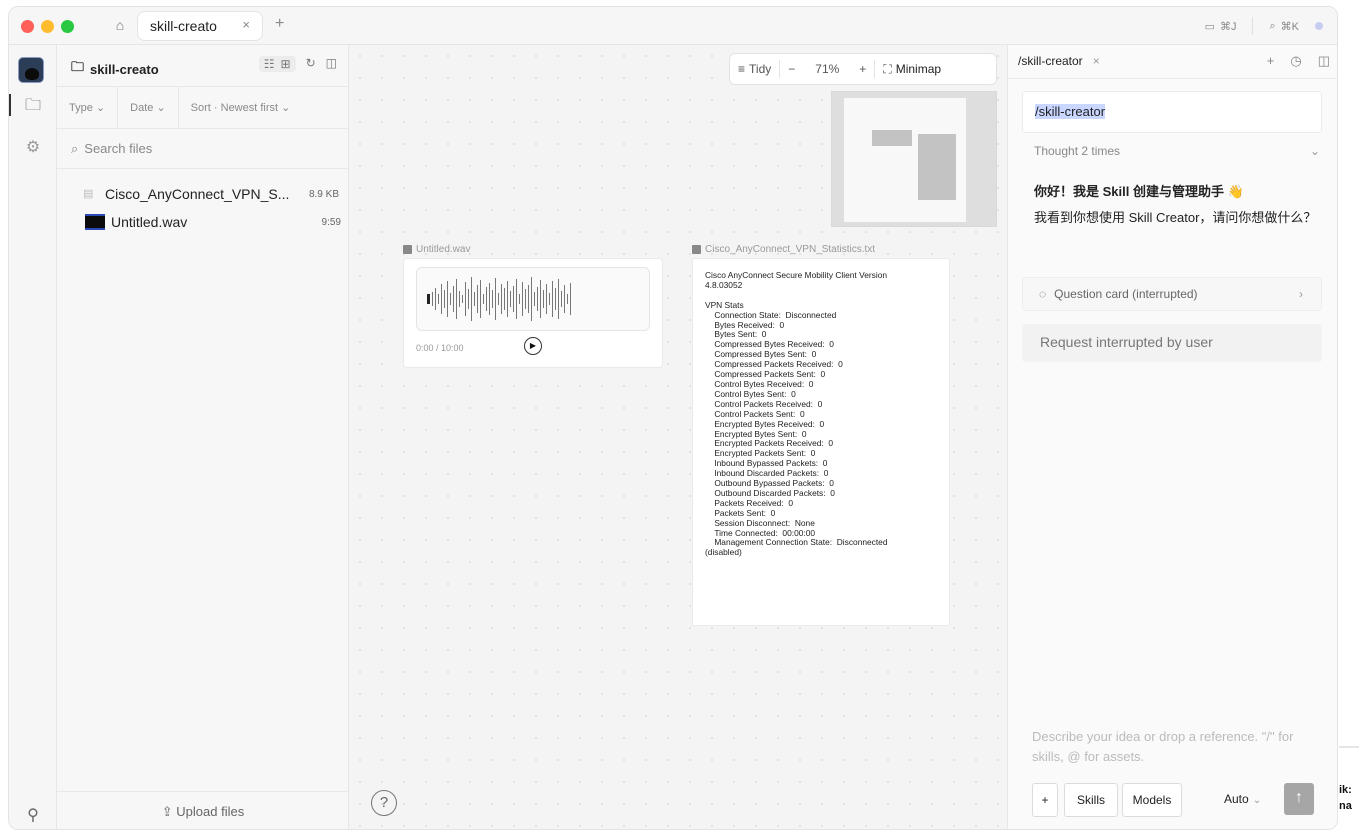 Image resolution: width=1359 pixels, height=832 pixels. What do you see at coordinates (124, 69) in the screenshot?
I see `files-title-text: skill-creato` at bounding box center [124, 69].